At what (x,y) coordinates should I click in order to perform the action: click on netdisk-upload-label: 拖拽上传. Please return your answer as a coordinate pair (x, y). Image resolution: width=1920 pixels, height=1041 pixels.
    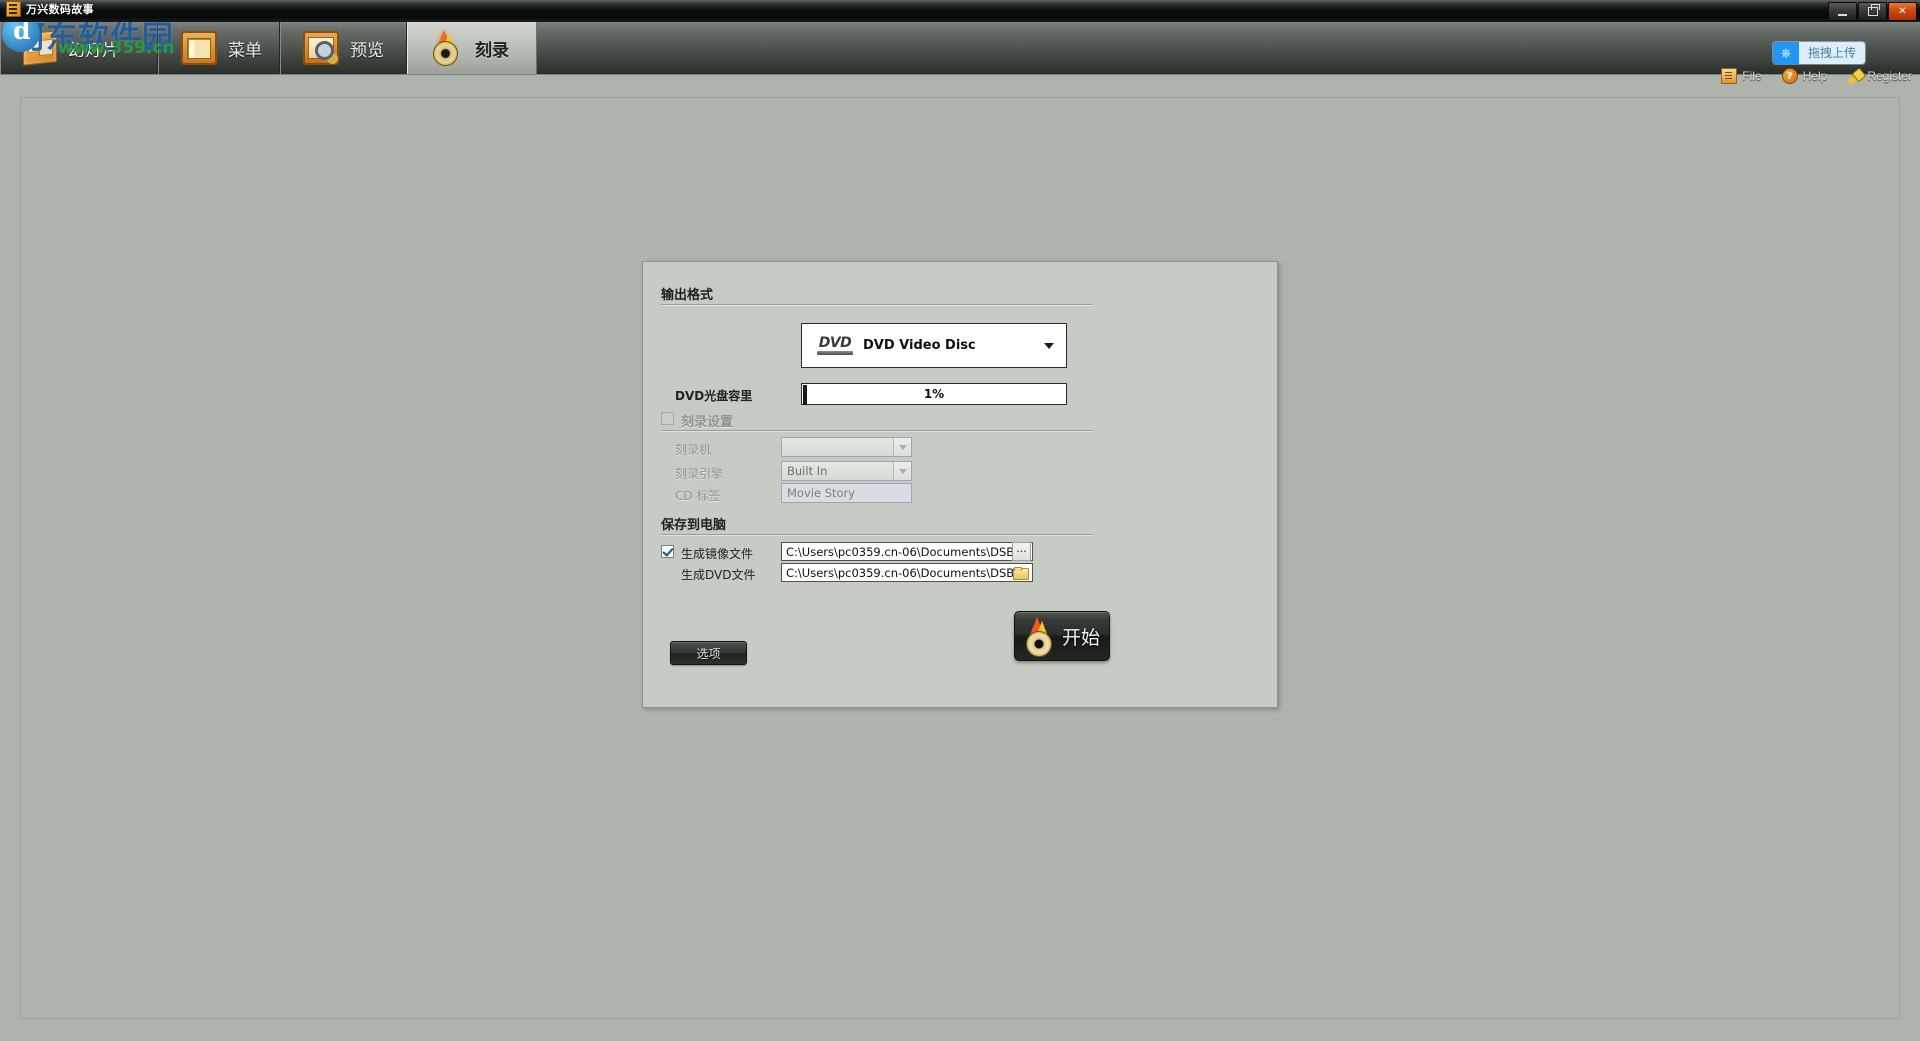
    Looking at the image, I should click on (1831, 53).